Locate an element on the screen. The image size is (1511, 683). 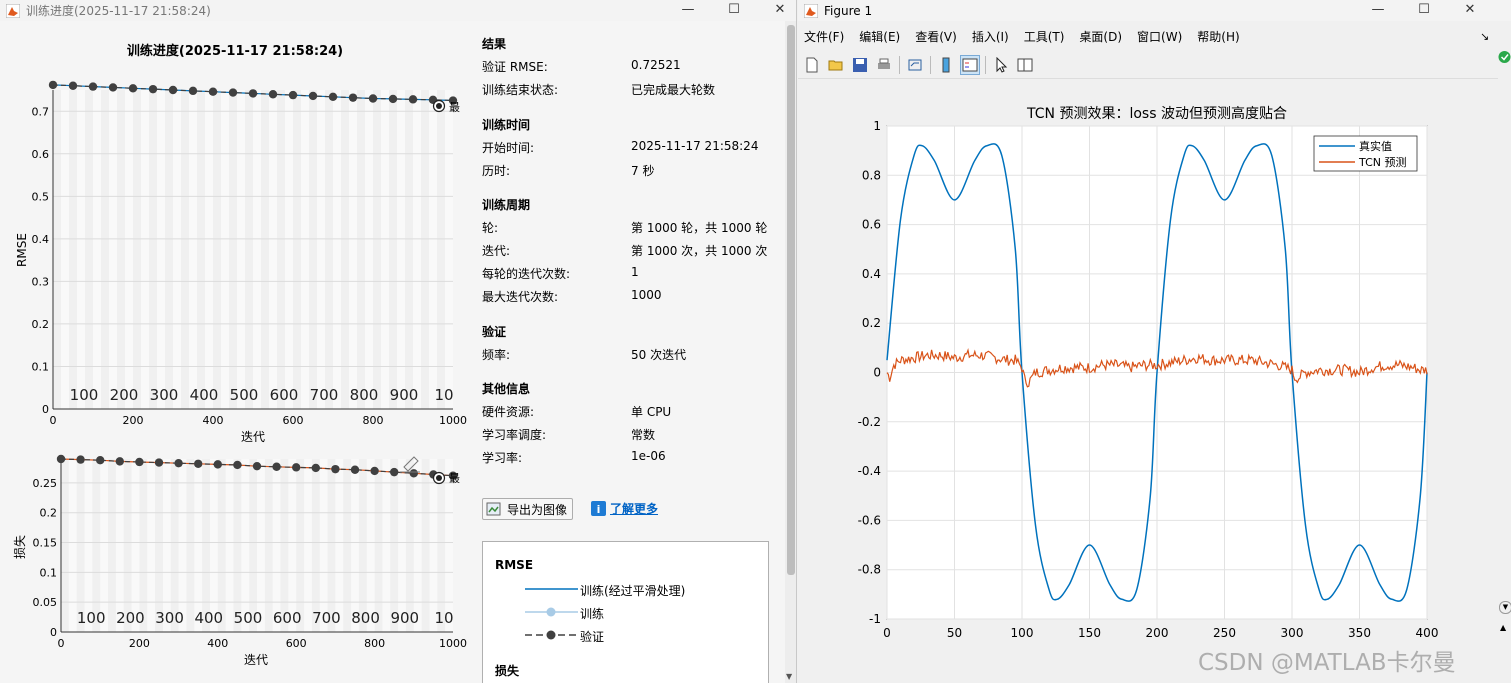
info-value: 1 is located at coordinates (635, 272).